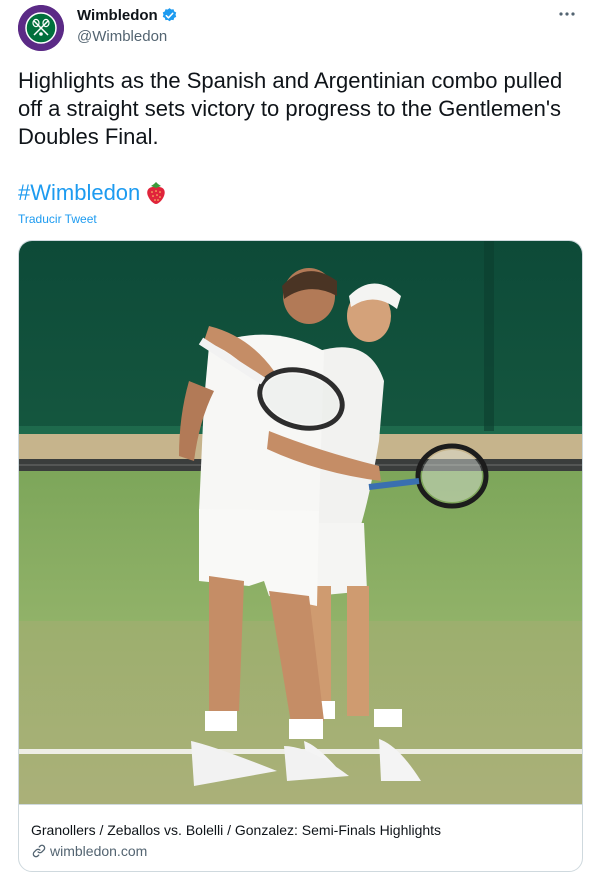 This screenshot has width=599, height=876. Describe the element at coordinates (567, 14) in the screenshot. I see `more-horizontal-icon` at that location.